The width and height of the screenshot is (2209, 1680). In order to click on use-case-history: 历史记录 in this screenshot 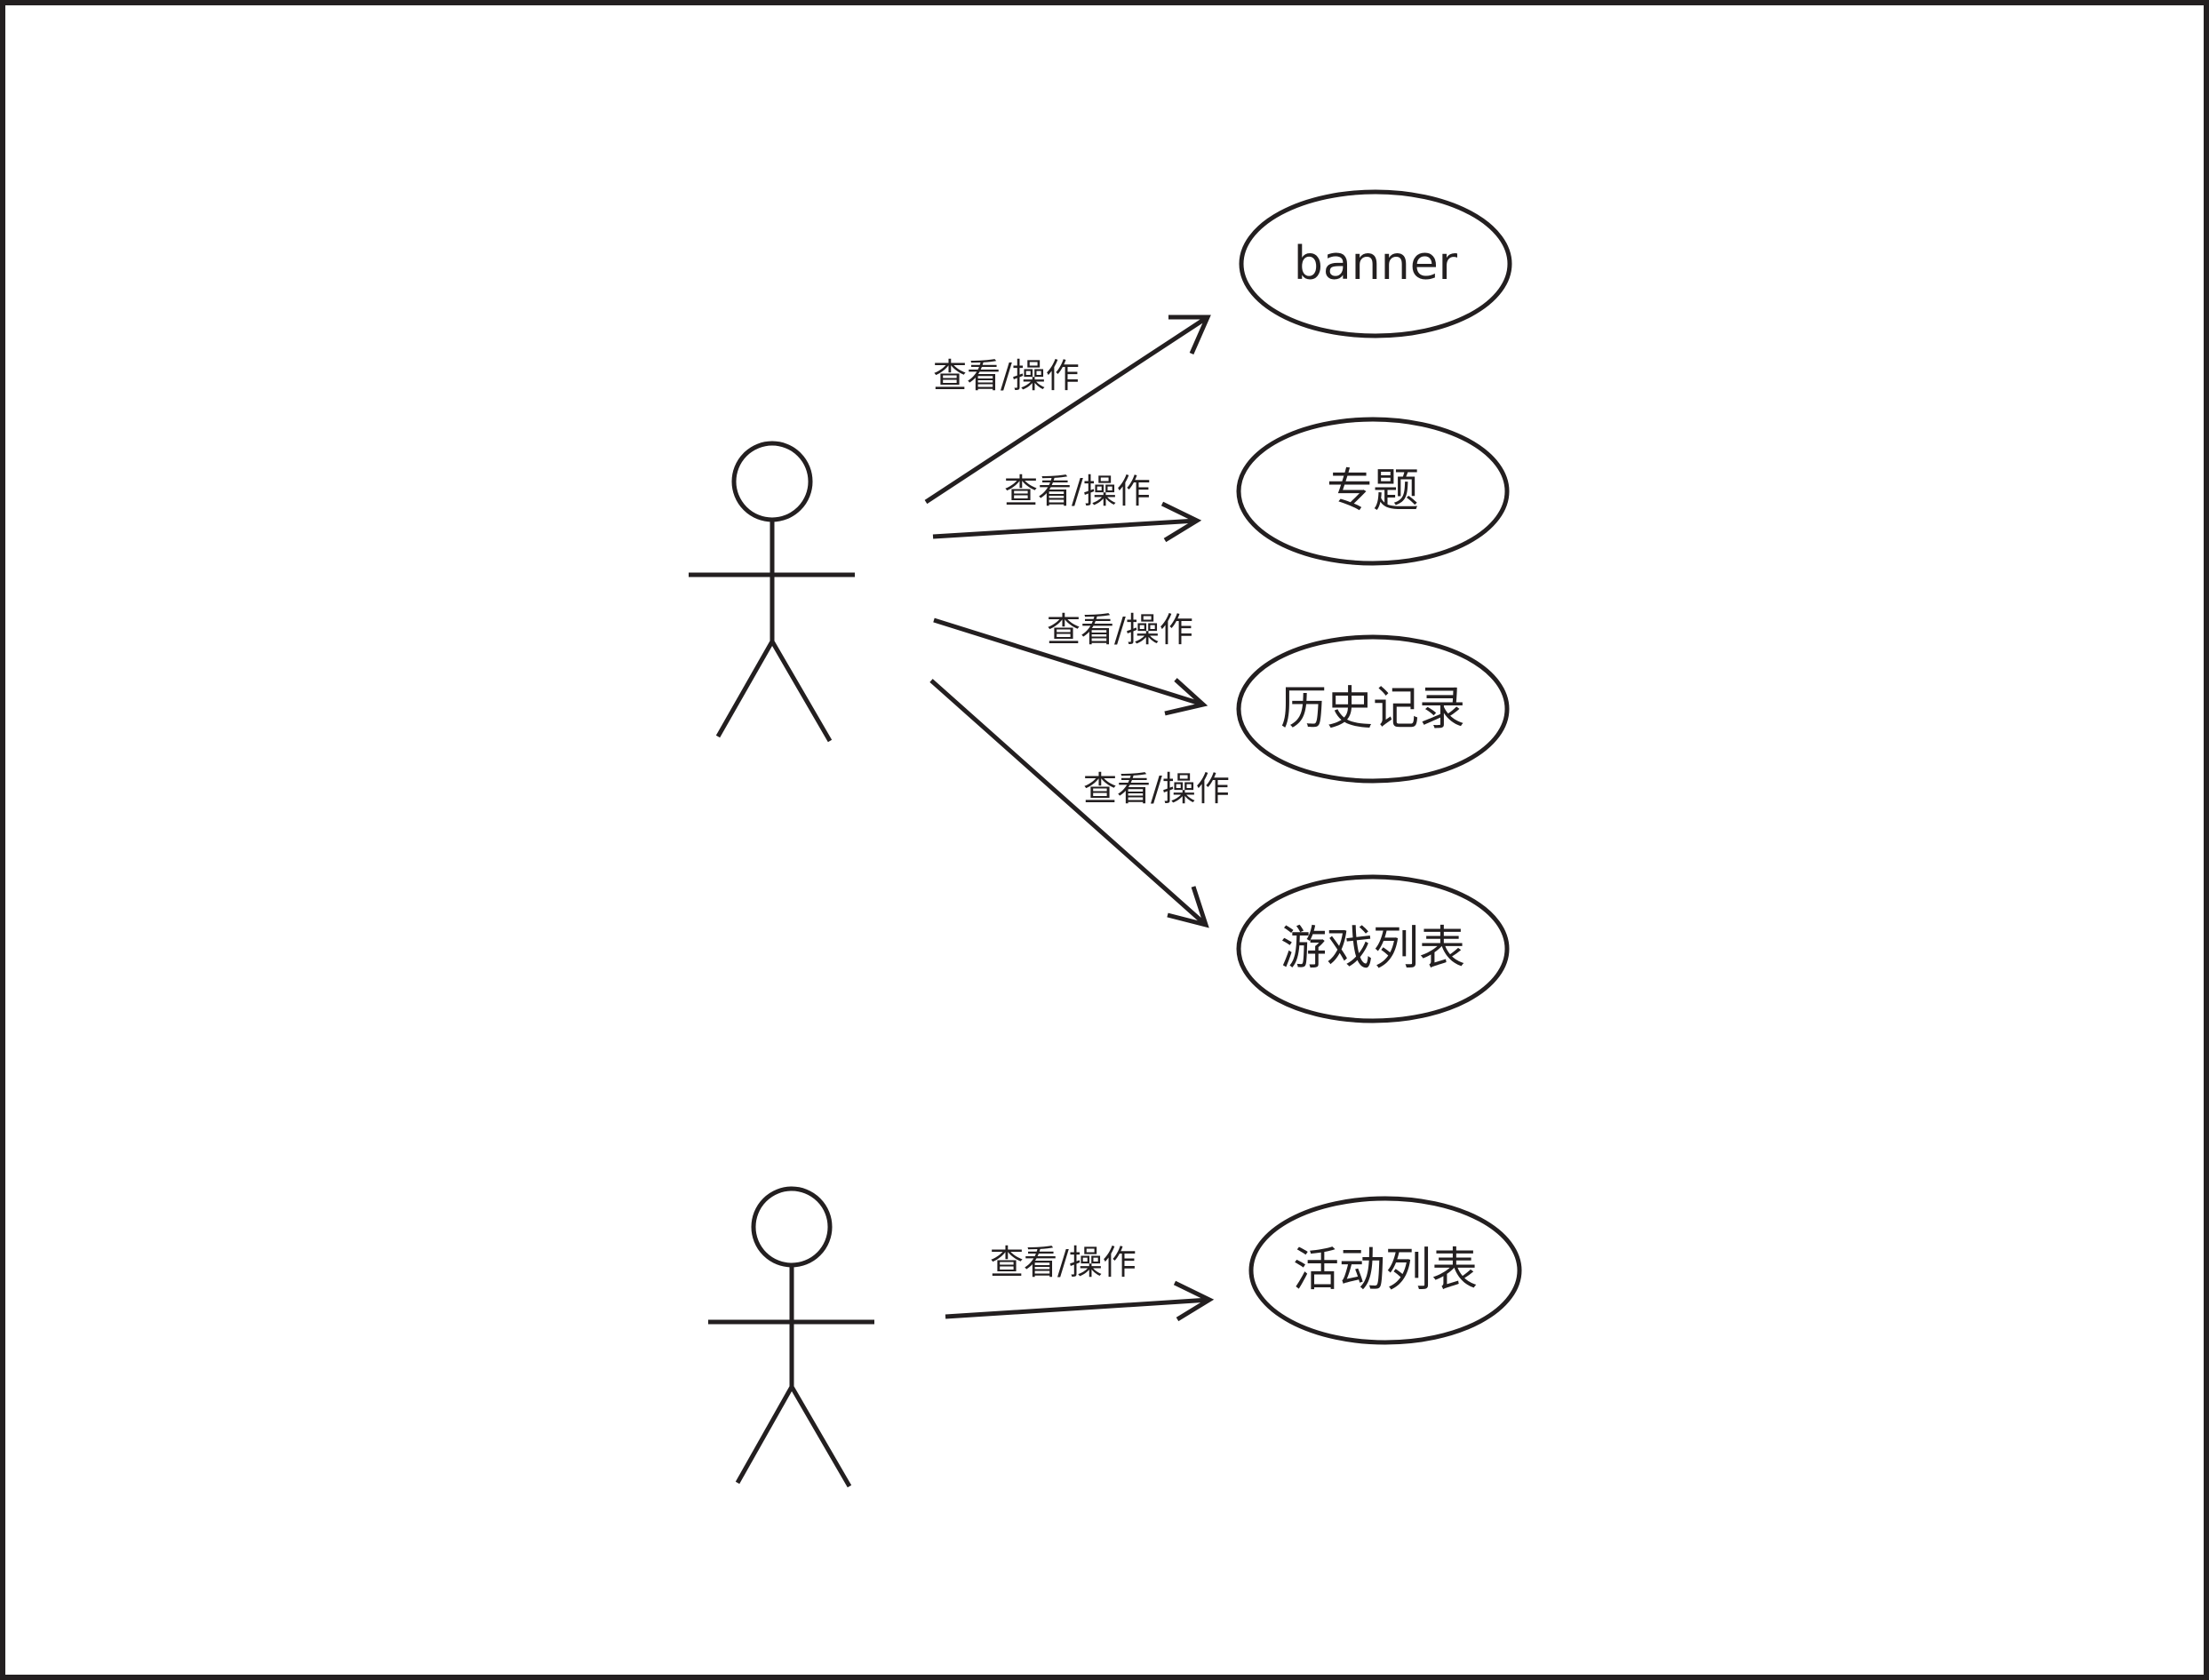, I will do `click(1373, 709)`.